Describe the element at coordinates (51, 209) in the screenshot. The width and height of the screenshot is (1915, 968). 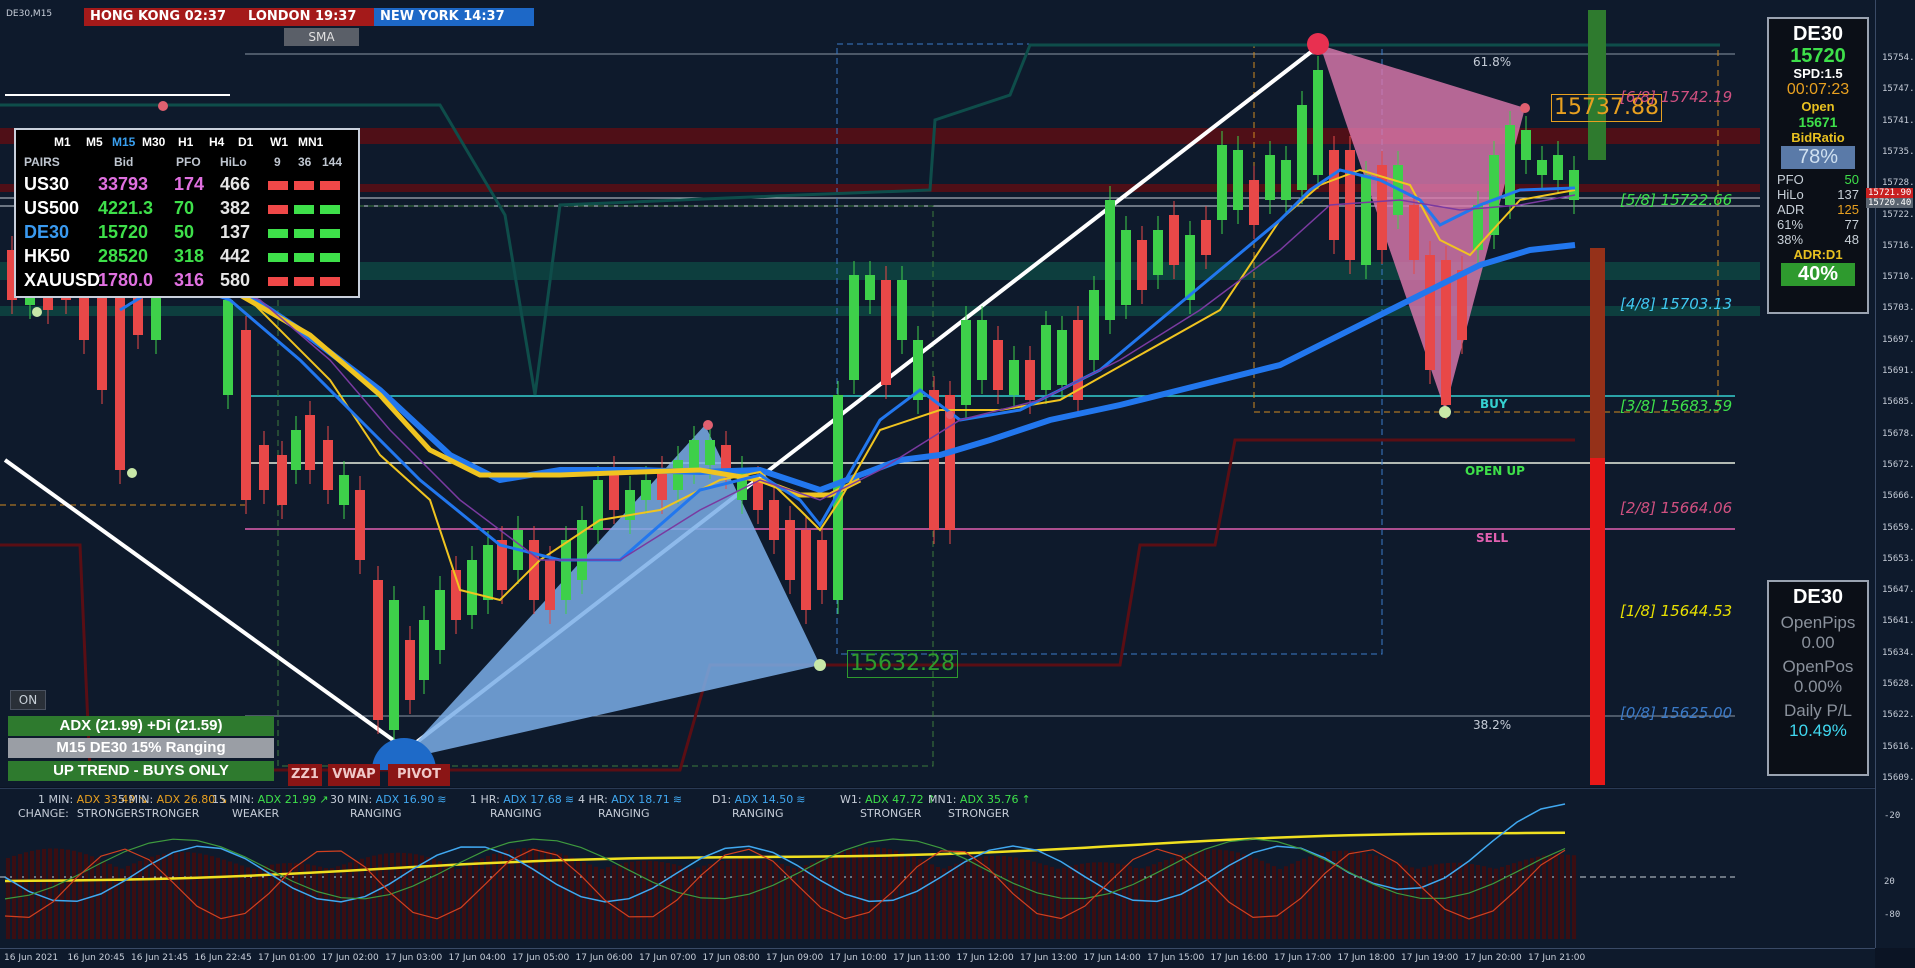
I see `pair-name: US500` at that location.